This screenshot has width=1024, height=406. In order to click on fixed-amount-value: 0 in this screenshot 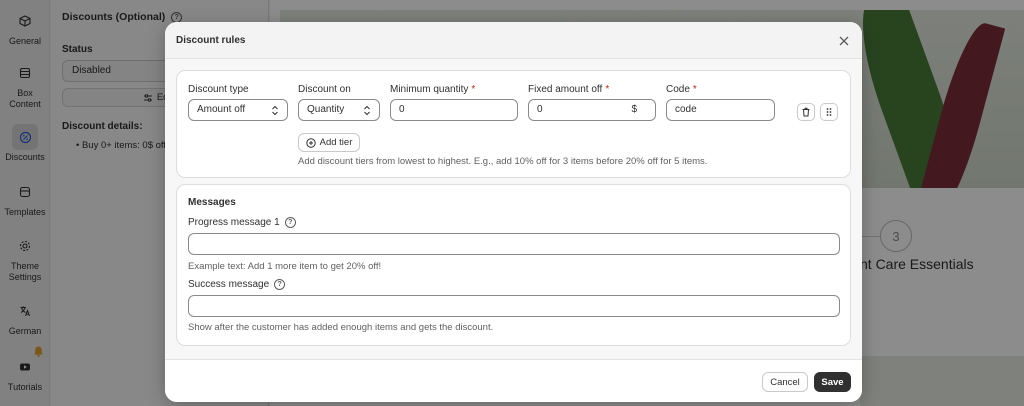, I will do `click(540, 109)`.